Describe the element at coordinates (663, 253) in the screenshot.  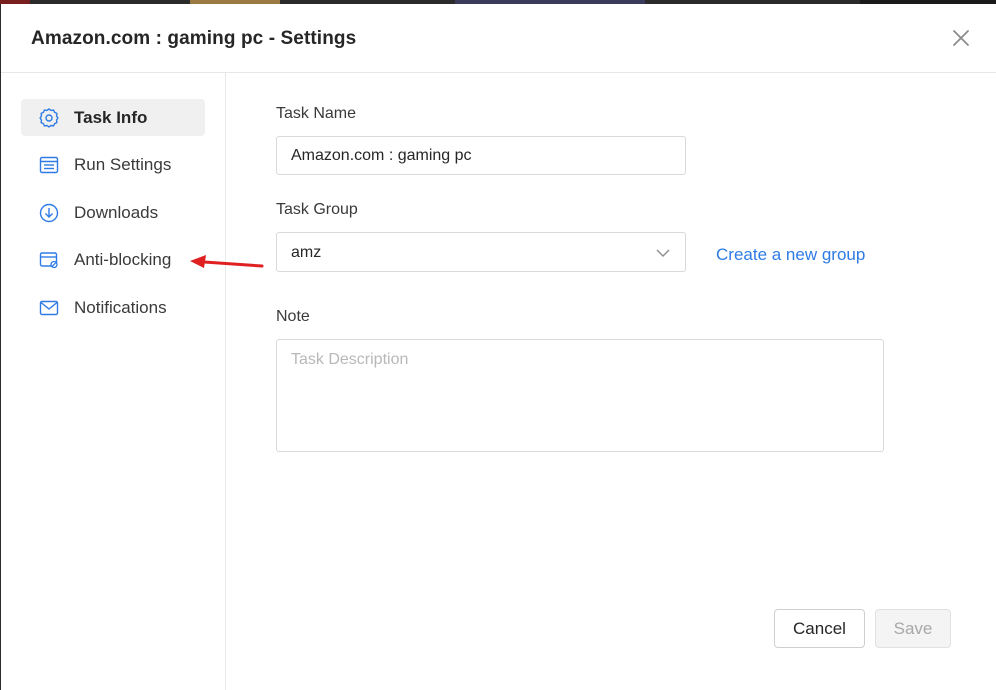
I see `chevron-down-icon` at that location.